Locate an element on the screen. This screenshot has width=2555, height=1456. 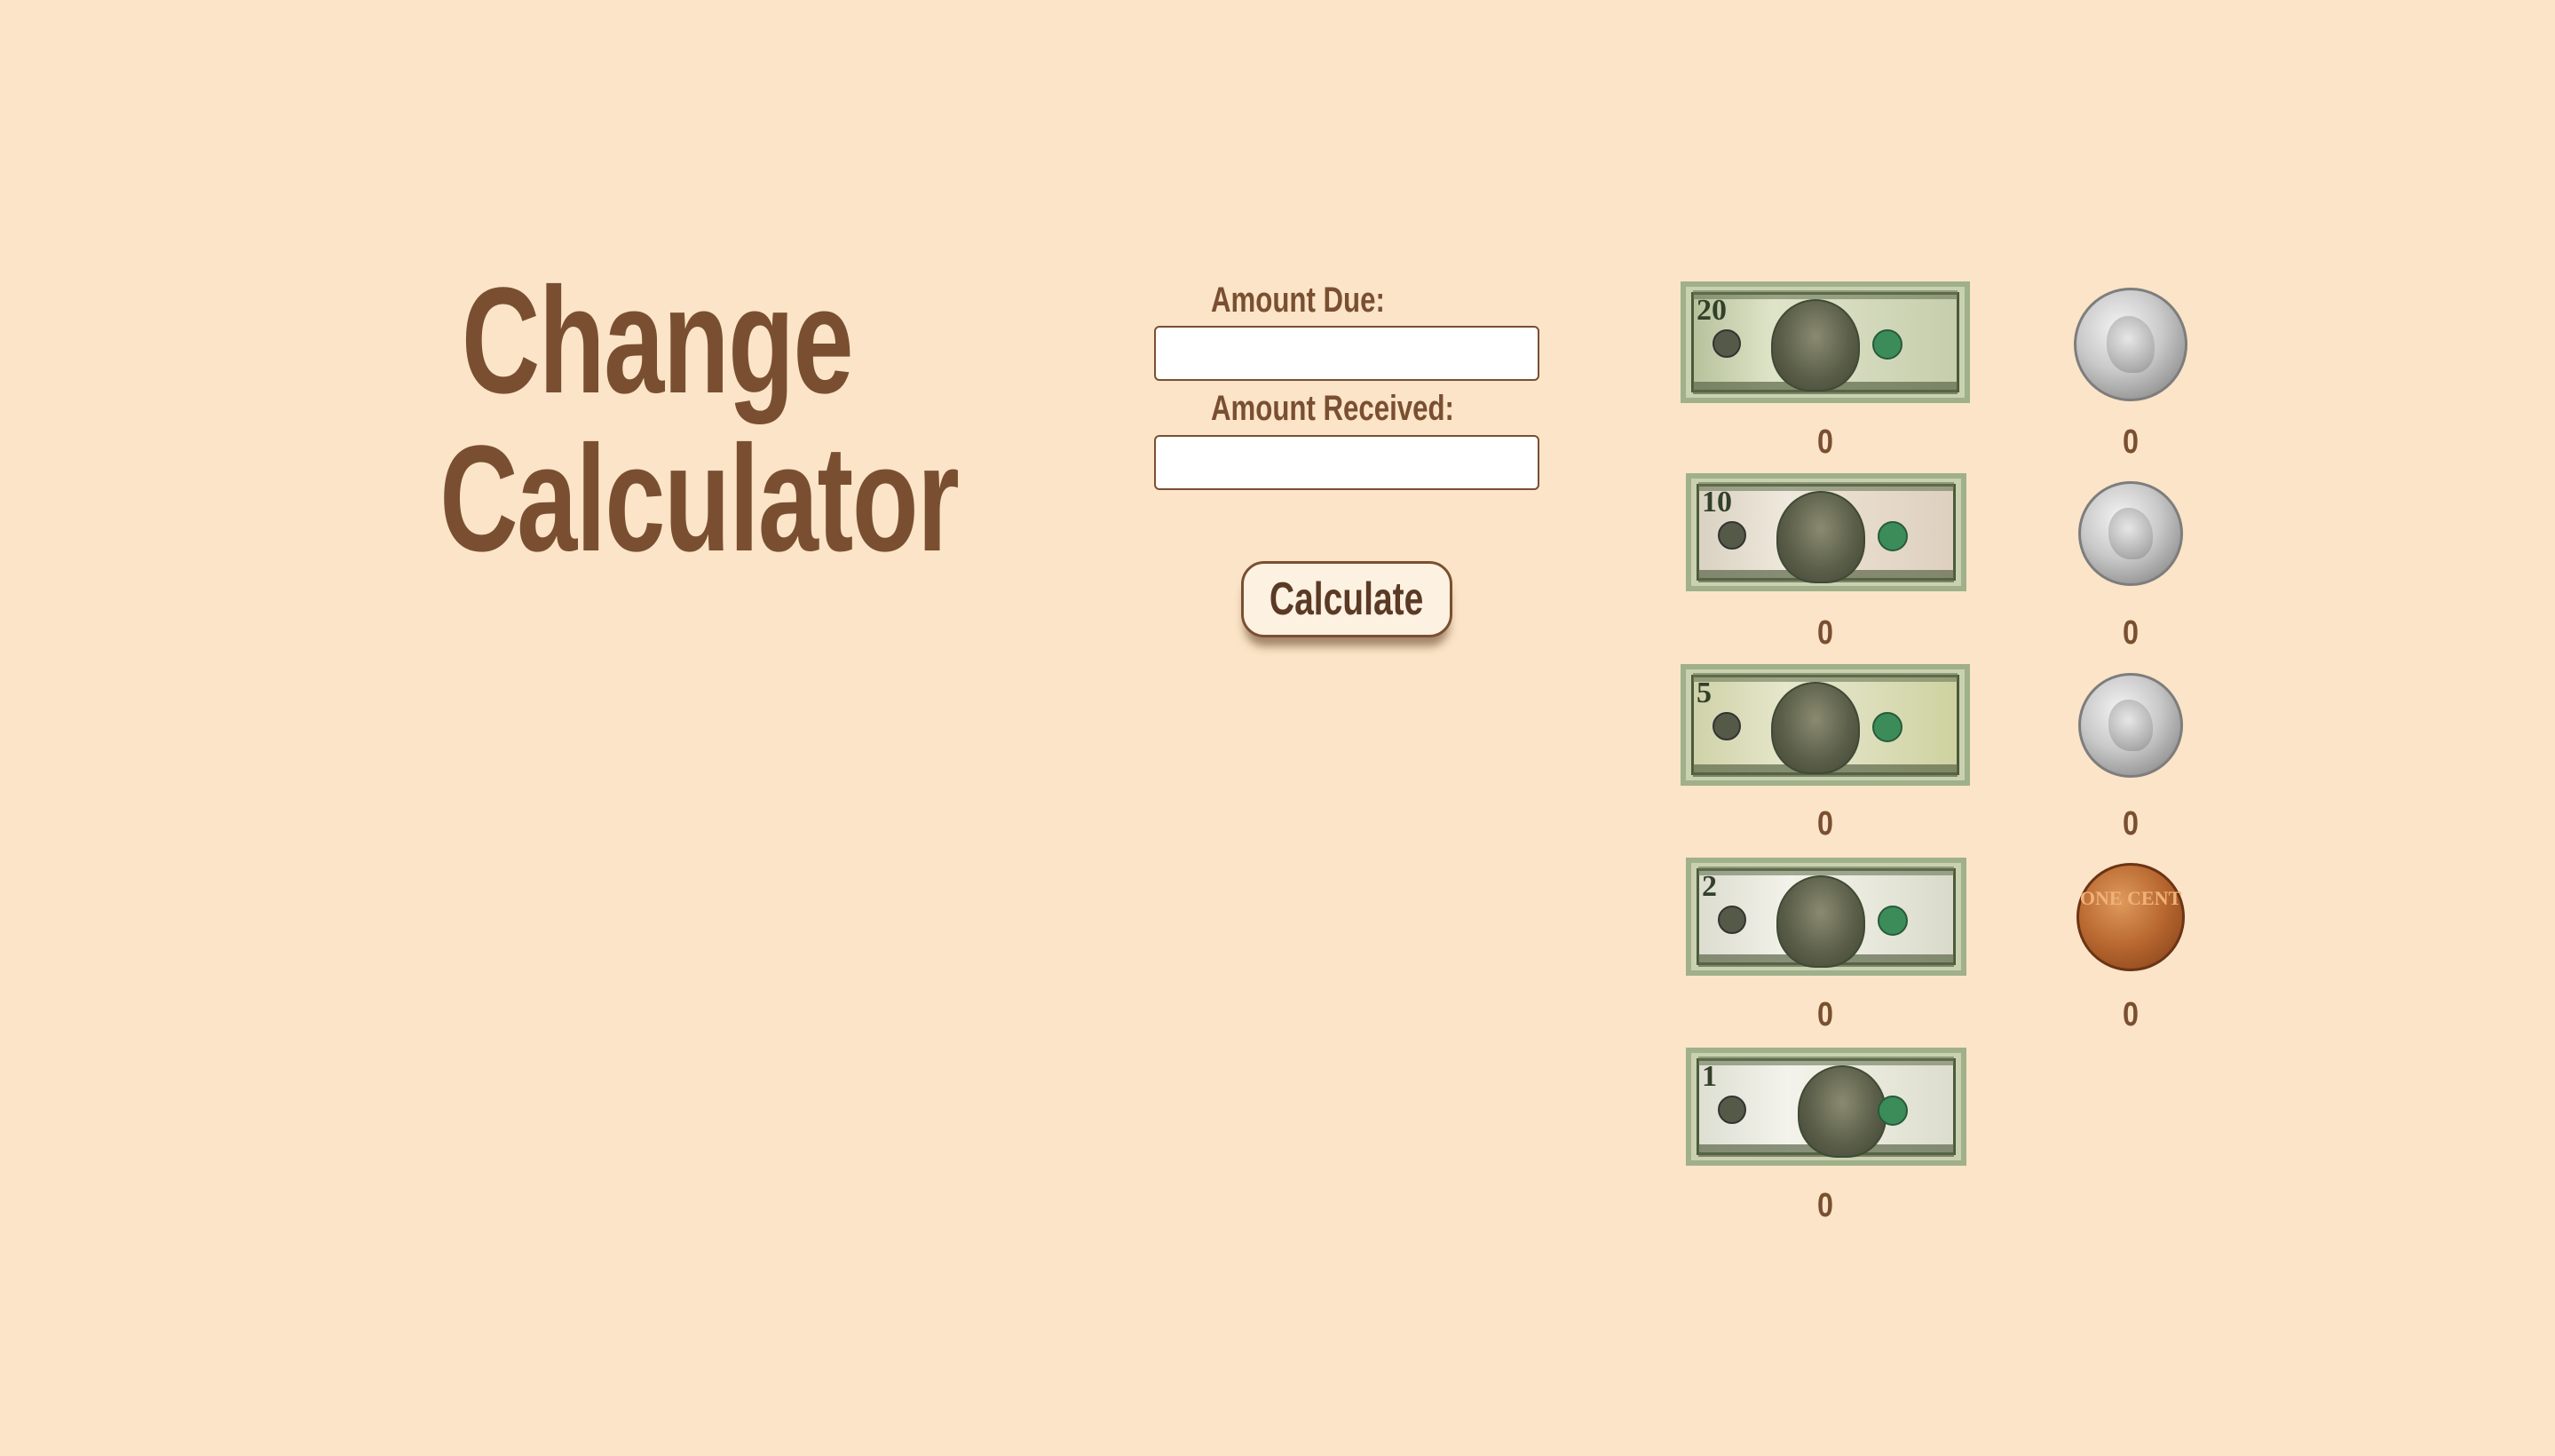
amount-due-label: Amount Due: is located at coordinates (1298, 300).